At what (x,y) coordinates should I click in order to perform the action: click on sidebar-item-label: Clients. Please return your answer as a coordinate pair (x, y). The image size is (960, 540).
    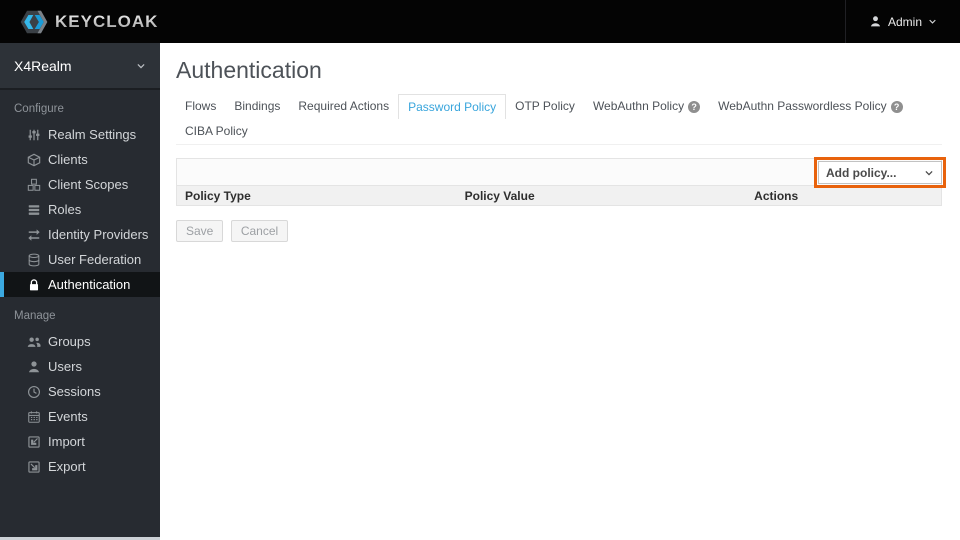
    Looking at the image, I should click on (68, 159).